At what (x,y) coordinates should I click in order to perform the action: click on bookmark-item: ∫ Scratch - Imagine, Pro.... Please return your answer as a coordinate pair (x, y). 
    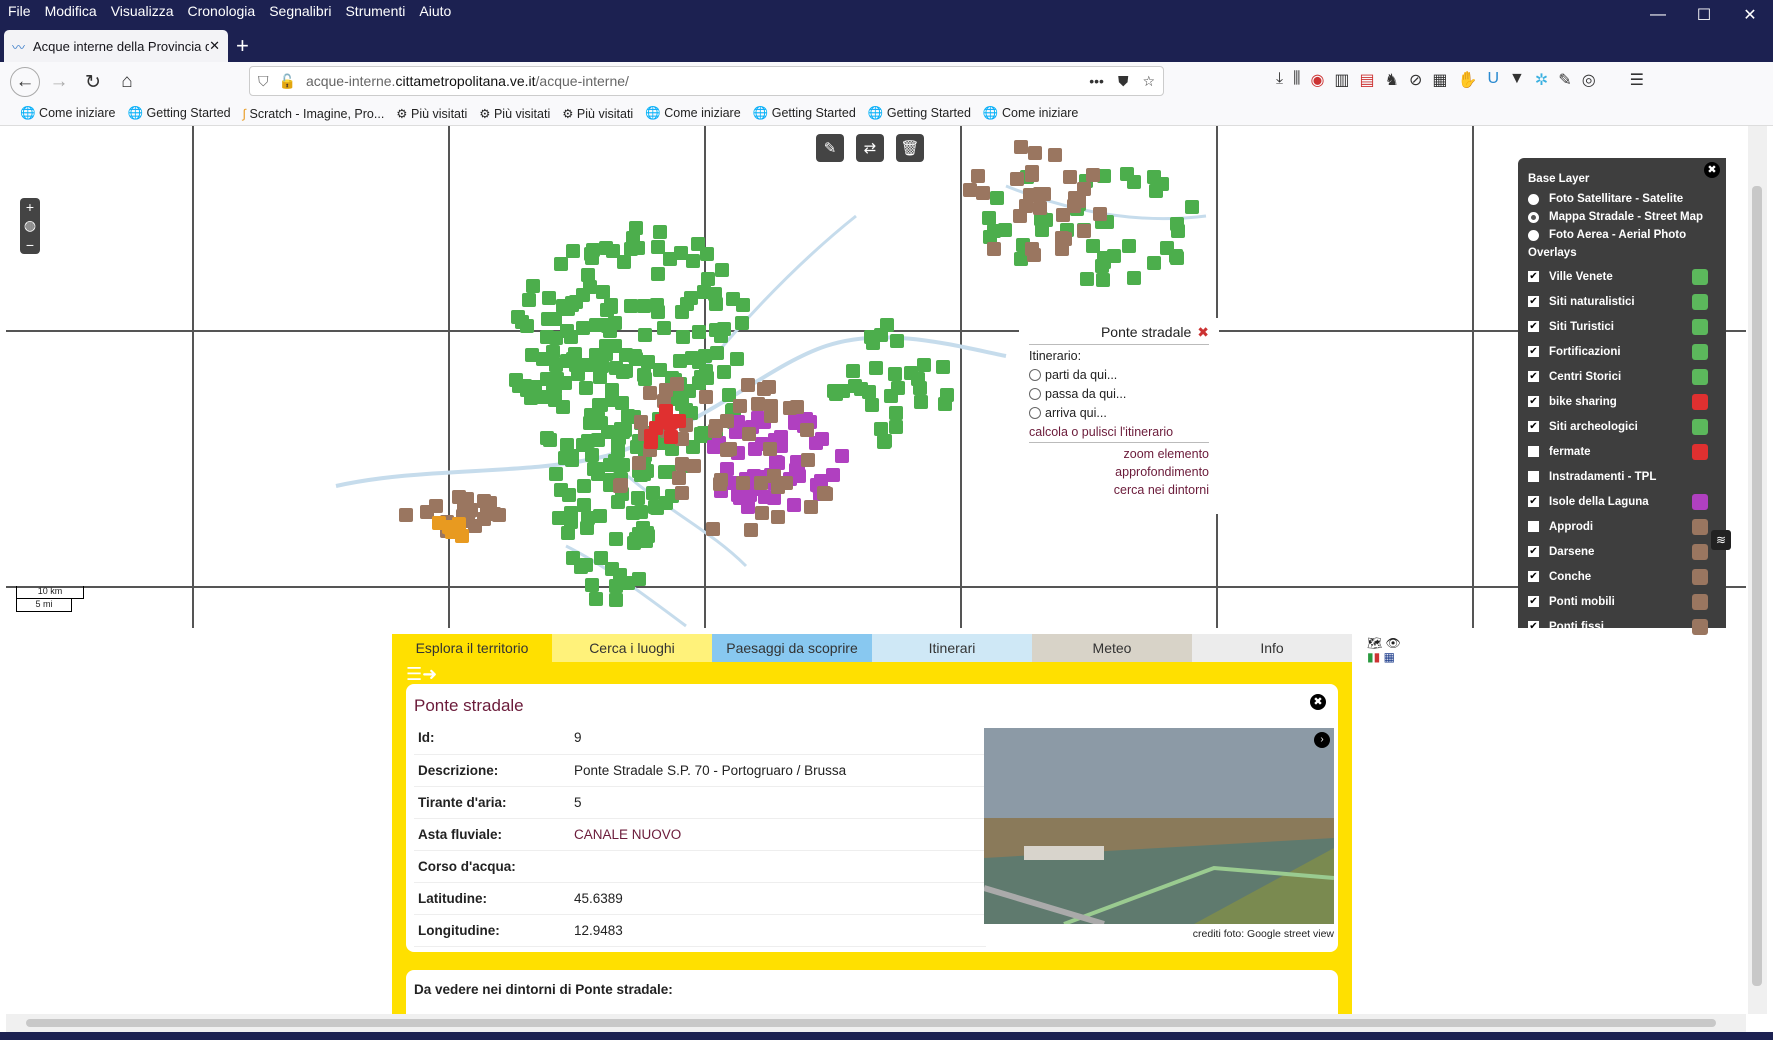
    Looking at the image, I should click on (314, 114).